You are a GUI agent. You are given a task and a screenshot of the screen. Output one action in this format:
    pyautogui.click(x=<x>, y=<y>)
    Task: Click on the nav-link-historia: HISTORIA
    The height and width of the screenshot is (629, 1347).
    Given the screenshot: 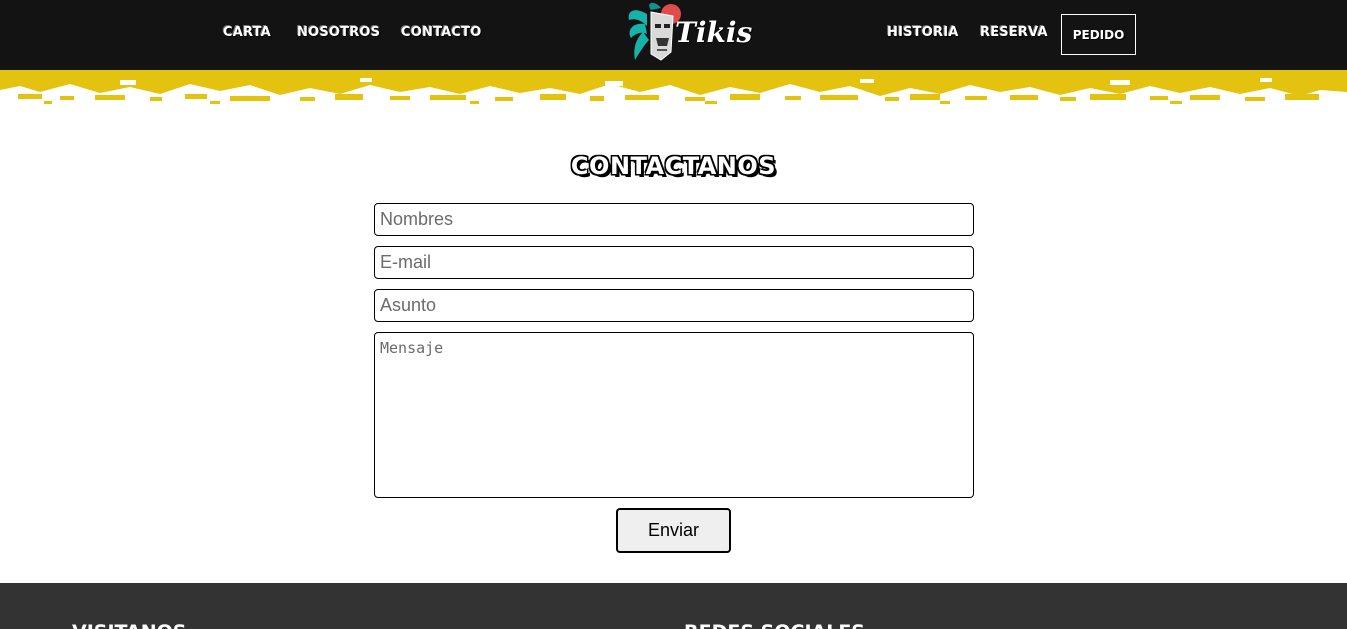 What is the action you would take?
    pyautogui.click(x=923, y=32)
    